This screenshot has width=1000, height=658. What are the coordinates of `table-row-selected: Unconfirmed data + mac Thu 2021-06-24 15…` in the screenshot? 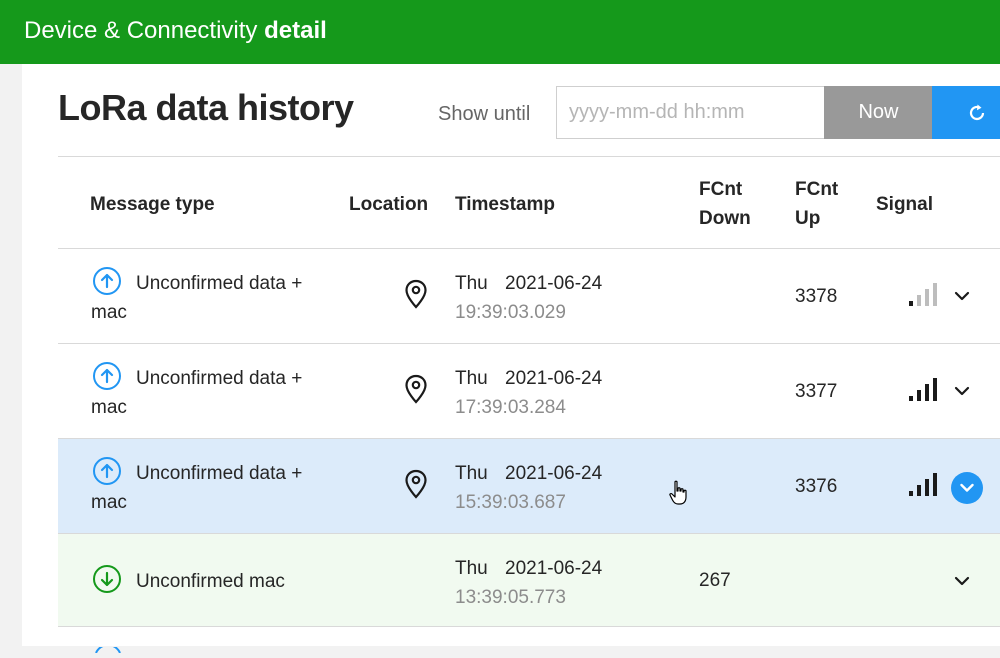 It's located at (529, 486).